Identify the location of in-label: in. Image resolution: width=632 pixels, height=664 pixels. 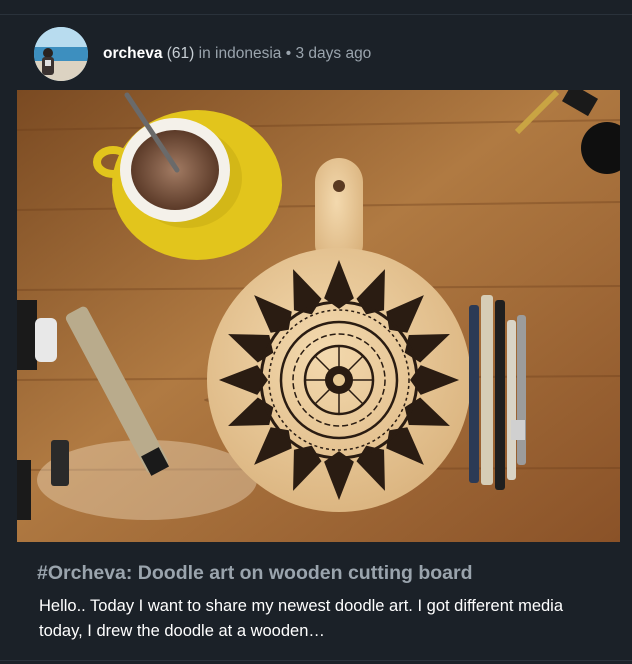
(204, 53).